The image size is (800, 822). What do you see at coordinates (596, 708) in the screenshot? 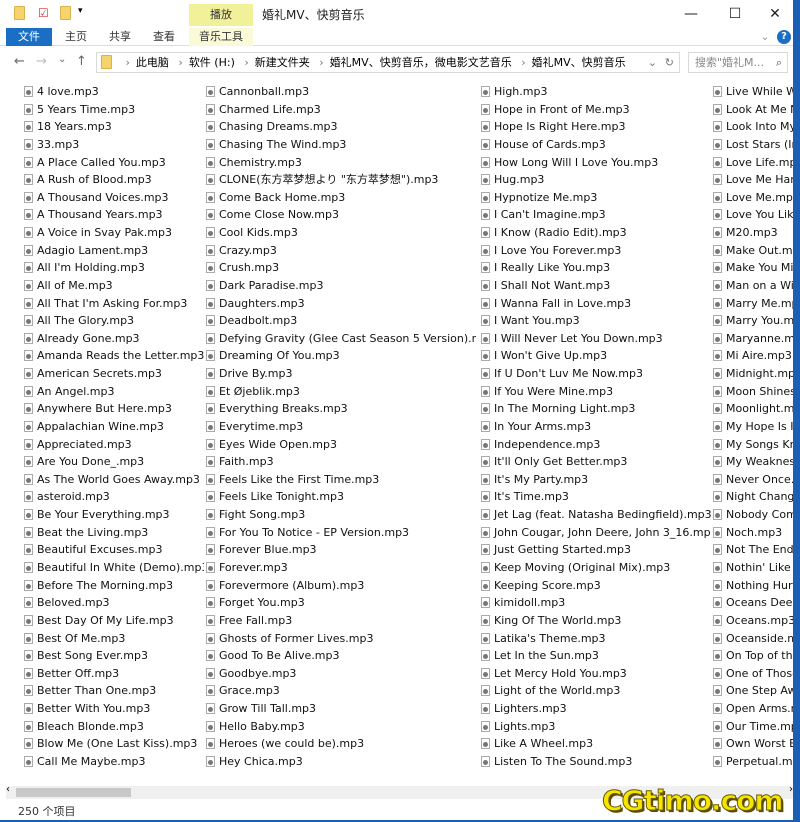
I see `file-item: Lighters.mp3` at bounding box center [596, 708].